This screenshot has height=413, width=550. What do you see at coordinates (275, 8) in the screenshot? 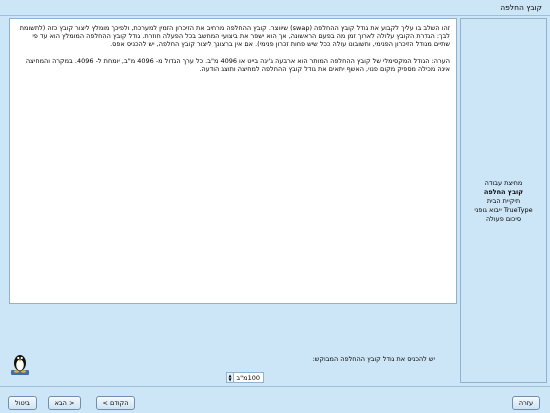
I see `title-bar: קובץ החלפה` at bounding box center [275, 8].